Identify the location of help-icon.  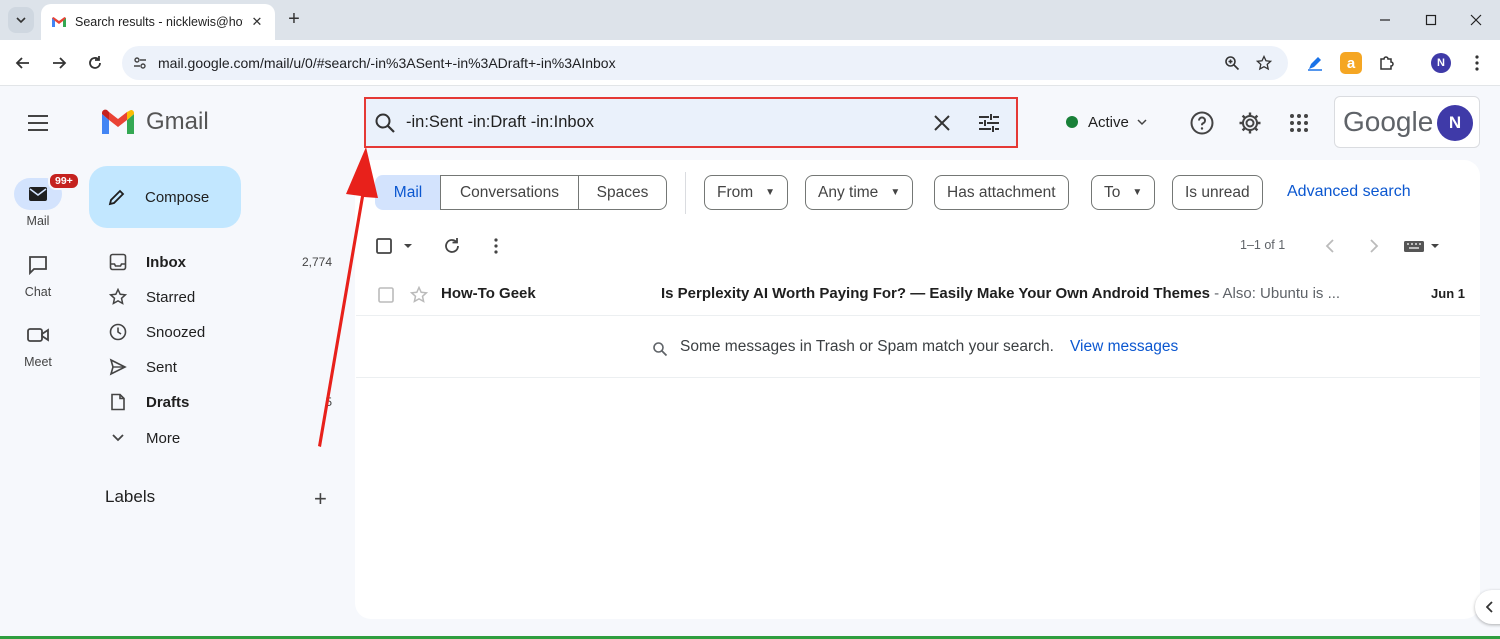
(1202, 123).